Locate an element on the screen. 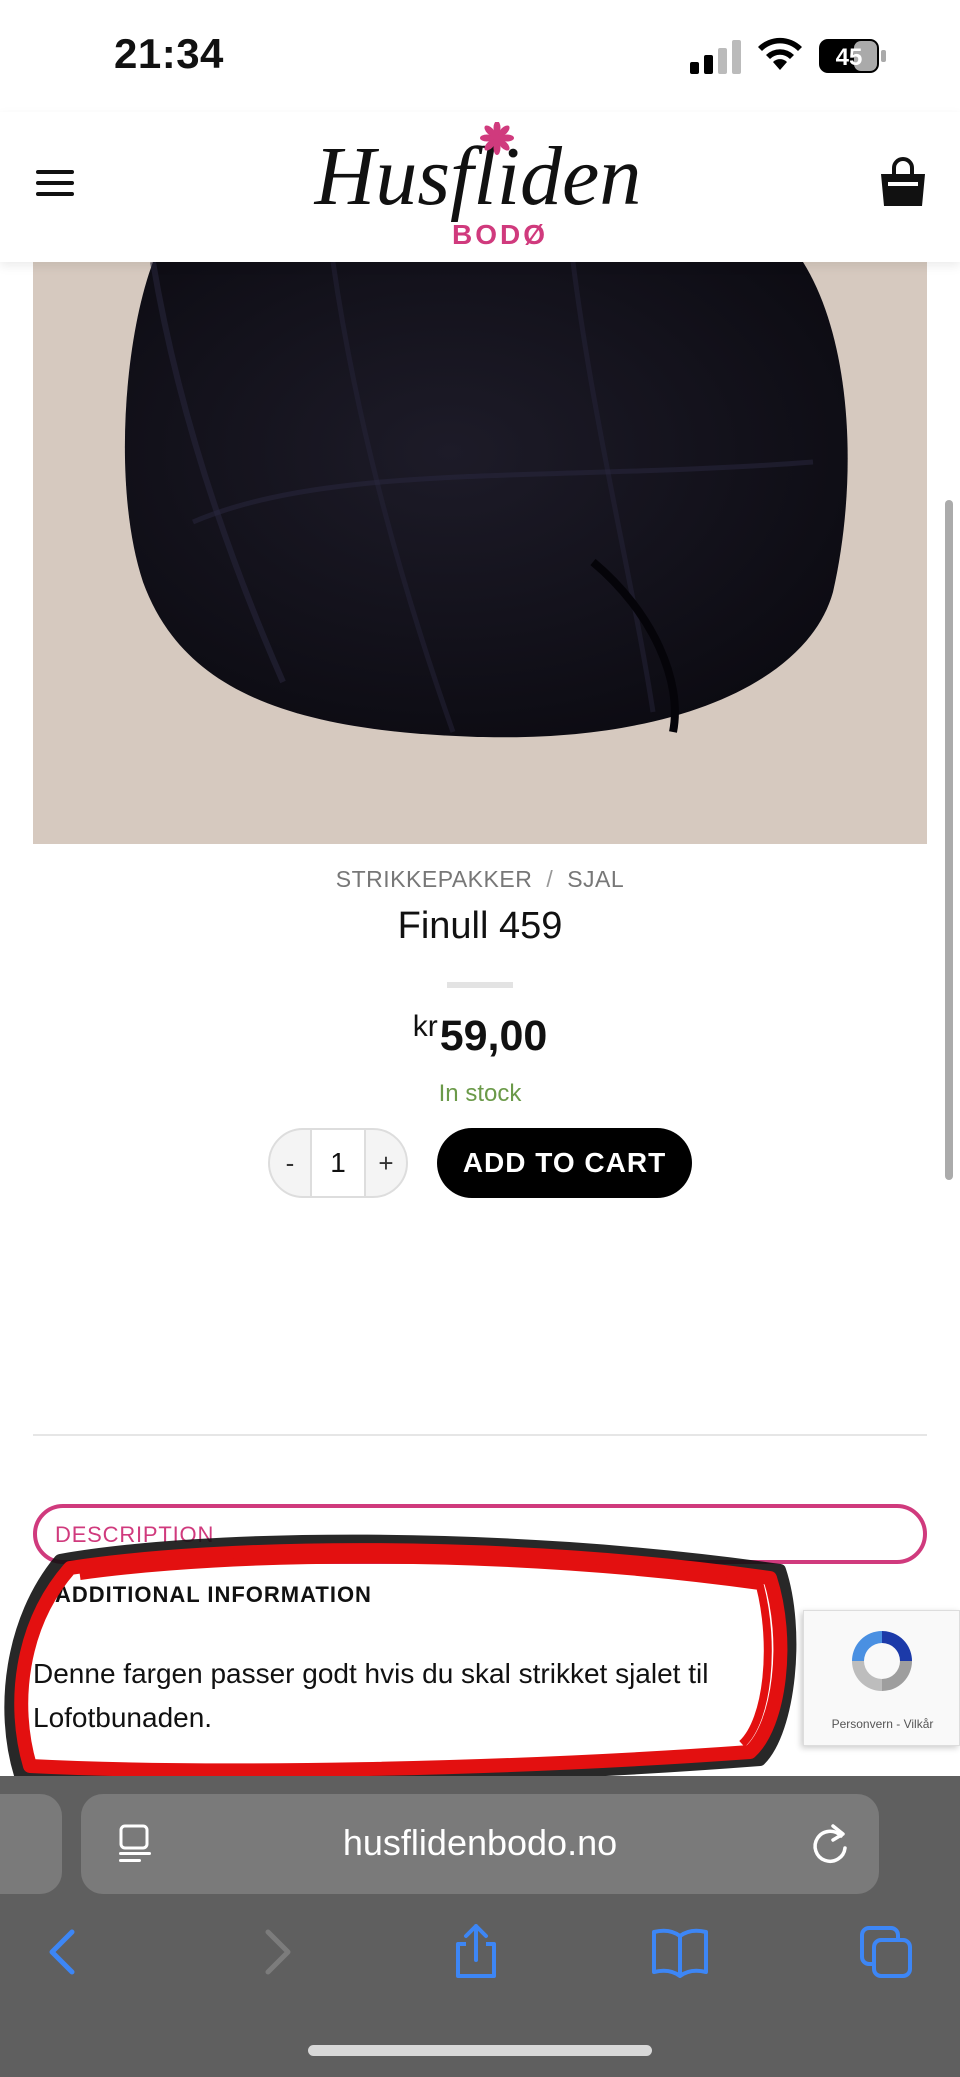 This screenshot has height=2077, width=960. browser-toolbar: husflidenbodo.no is located at coordinates (480, 1926).